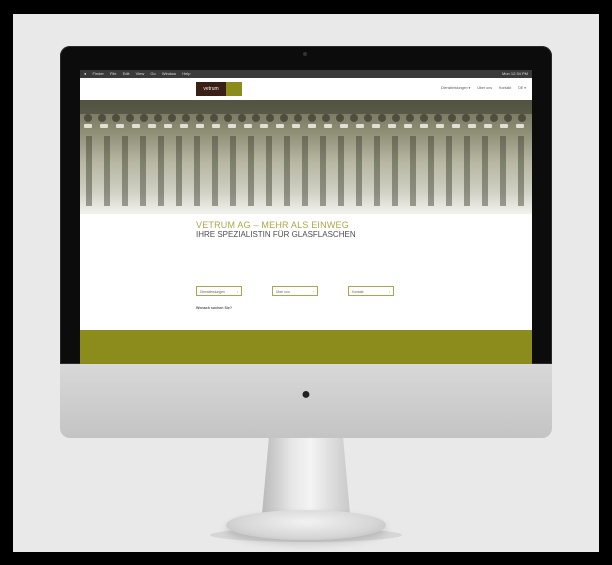 This screenshot has height=565, width=612. Describe the element at coordinates (505, 88) in the screenshot. I see `nav-item-kontakt: Kontakt` at that location.